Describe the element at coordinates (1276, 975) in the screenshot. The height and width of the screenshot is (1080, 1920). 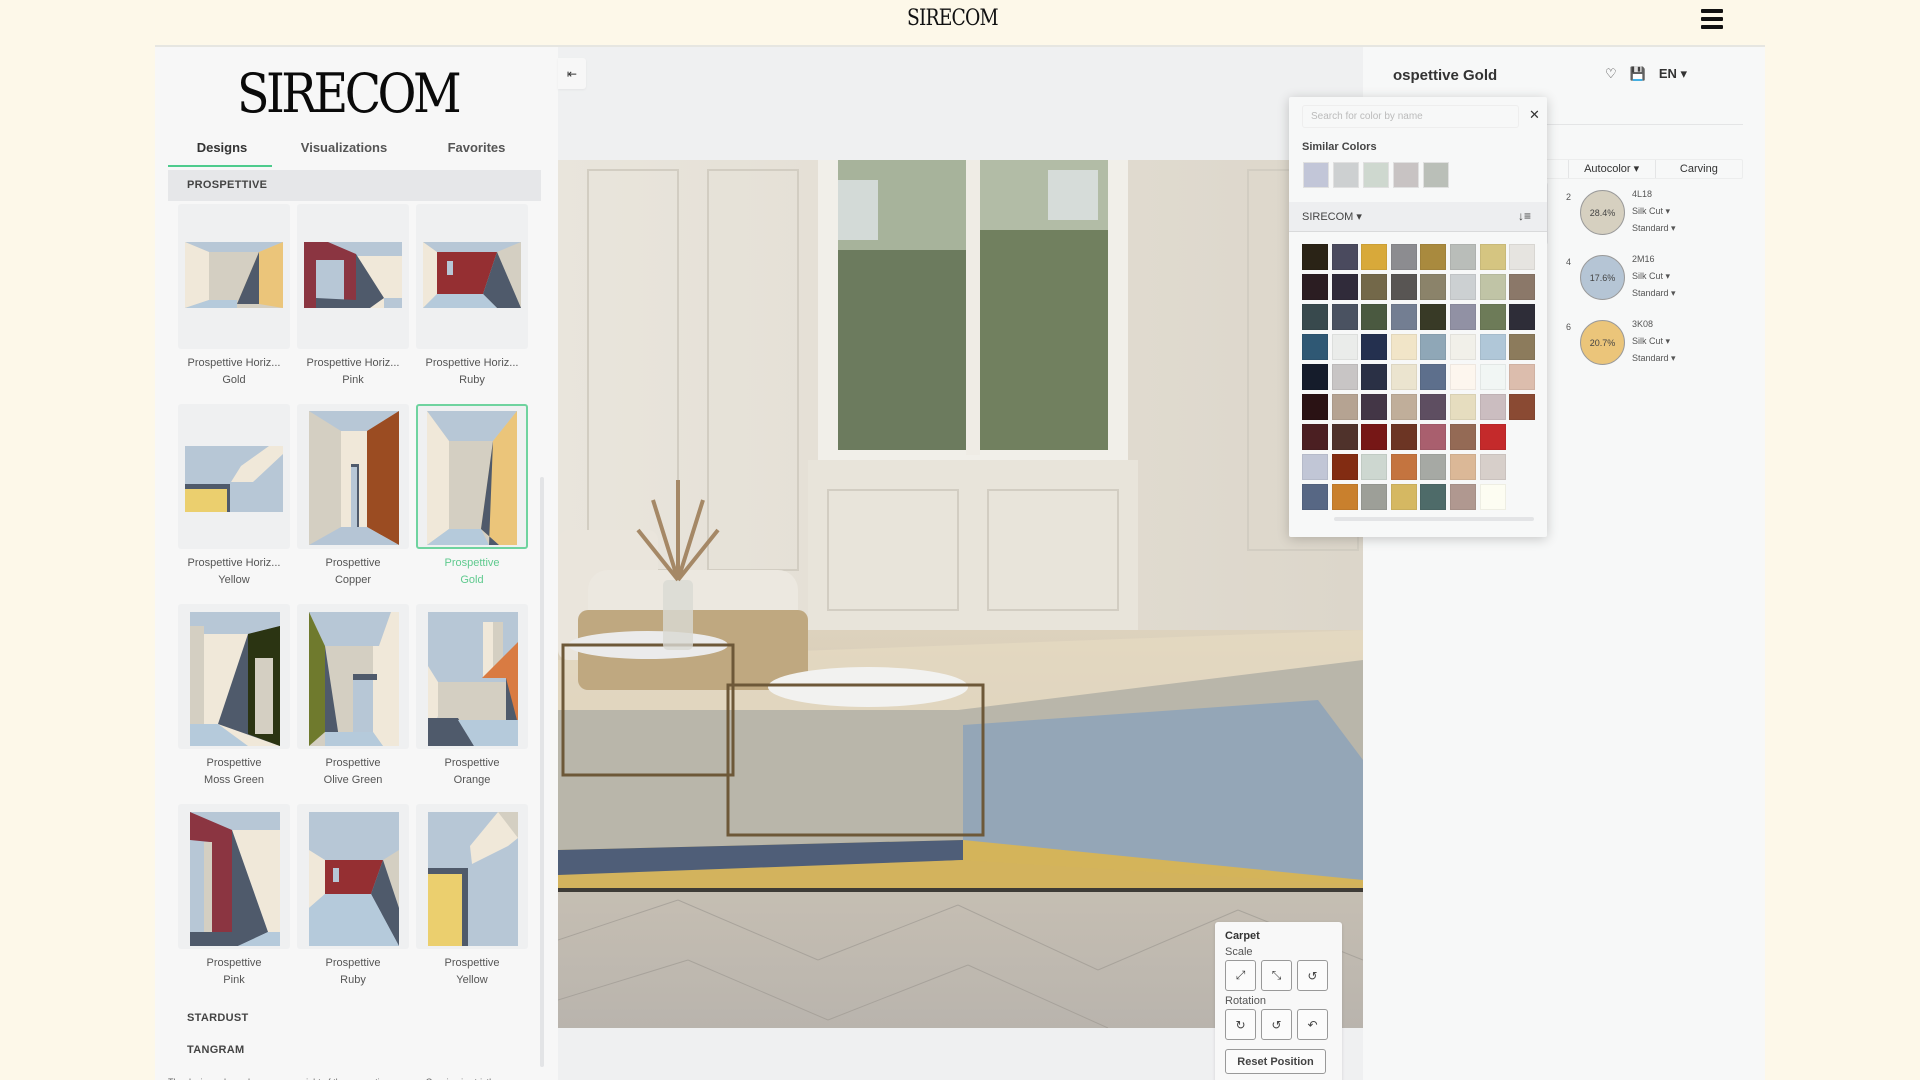
I see `shrink-icon: ⤡` at that location.